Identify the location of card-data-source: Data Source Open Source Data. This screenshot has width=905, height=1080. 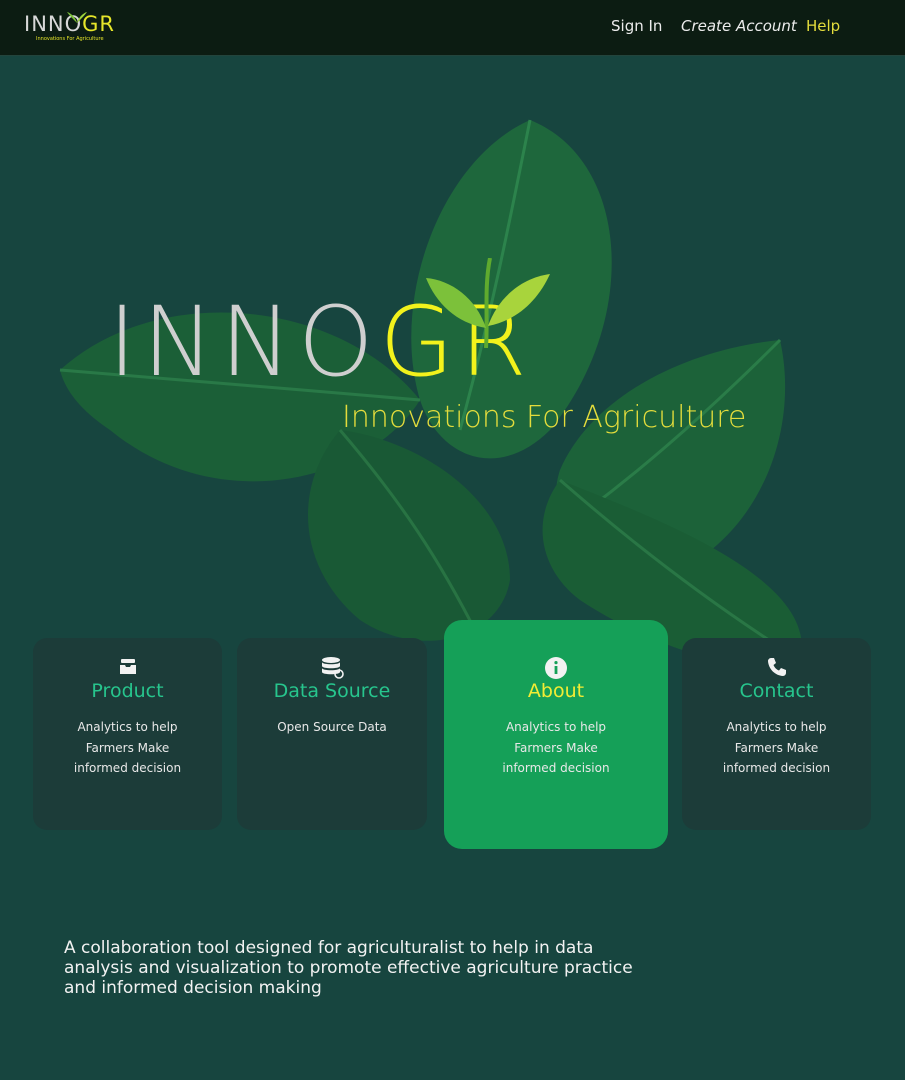
(332, 734).